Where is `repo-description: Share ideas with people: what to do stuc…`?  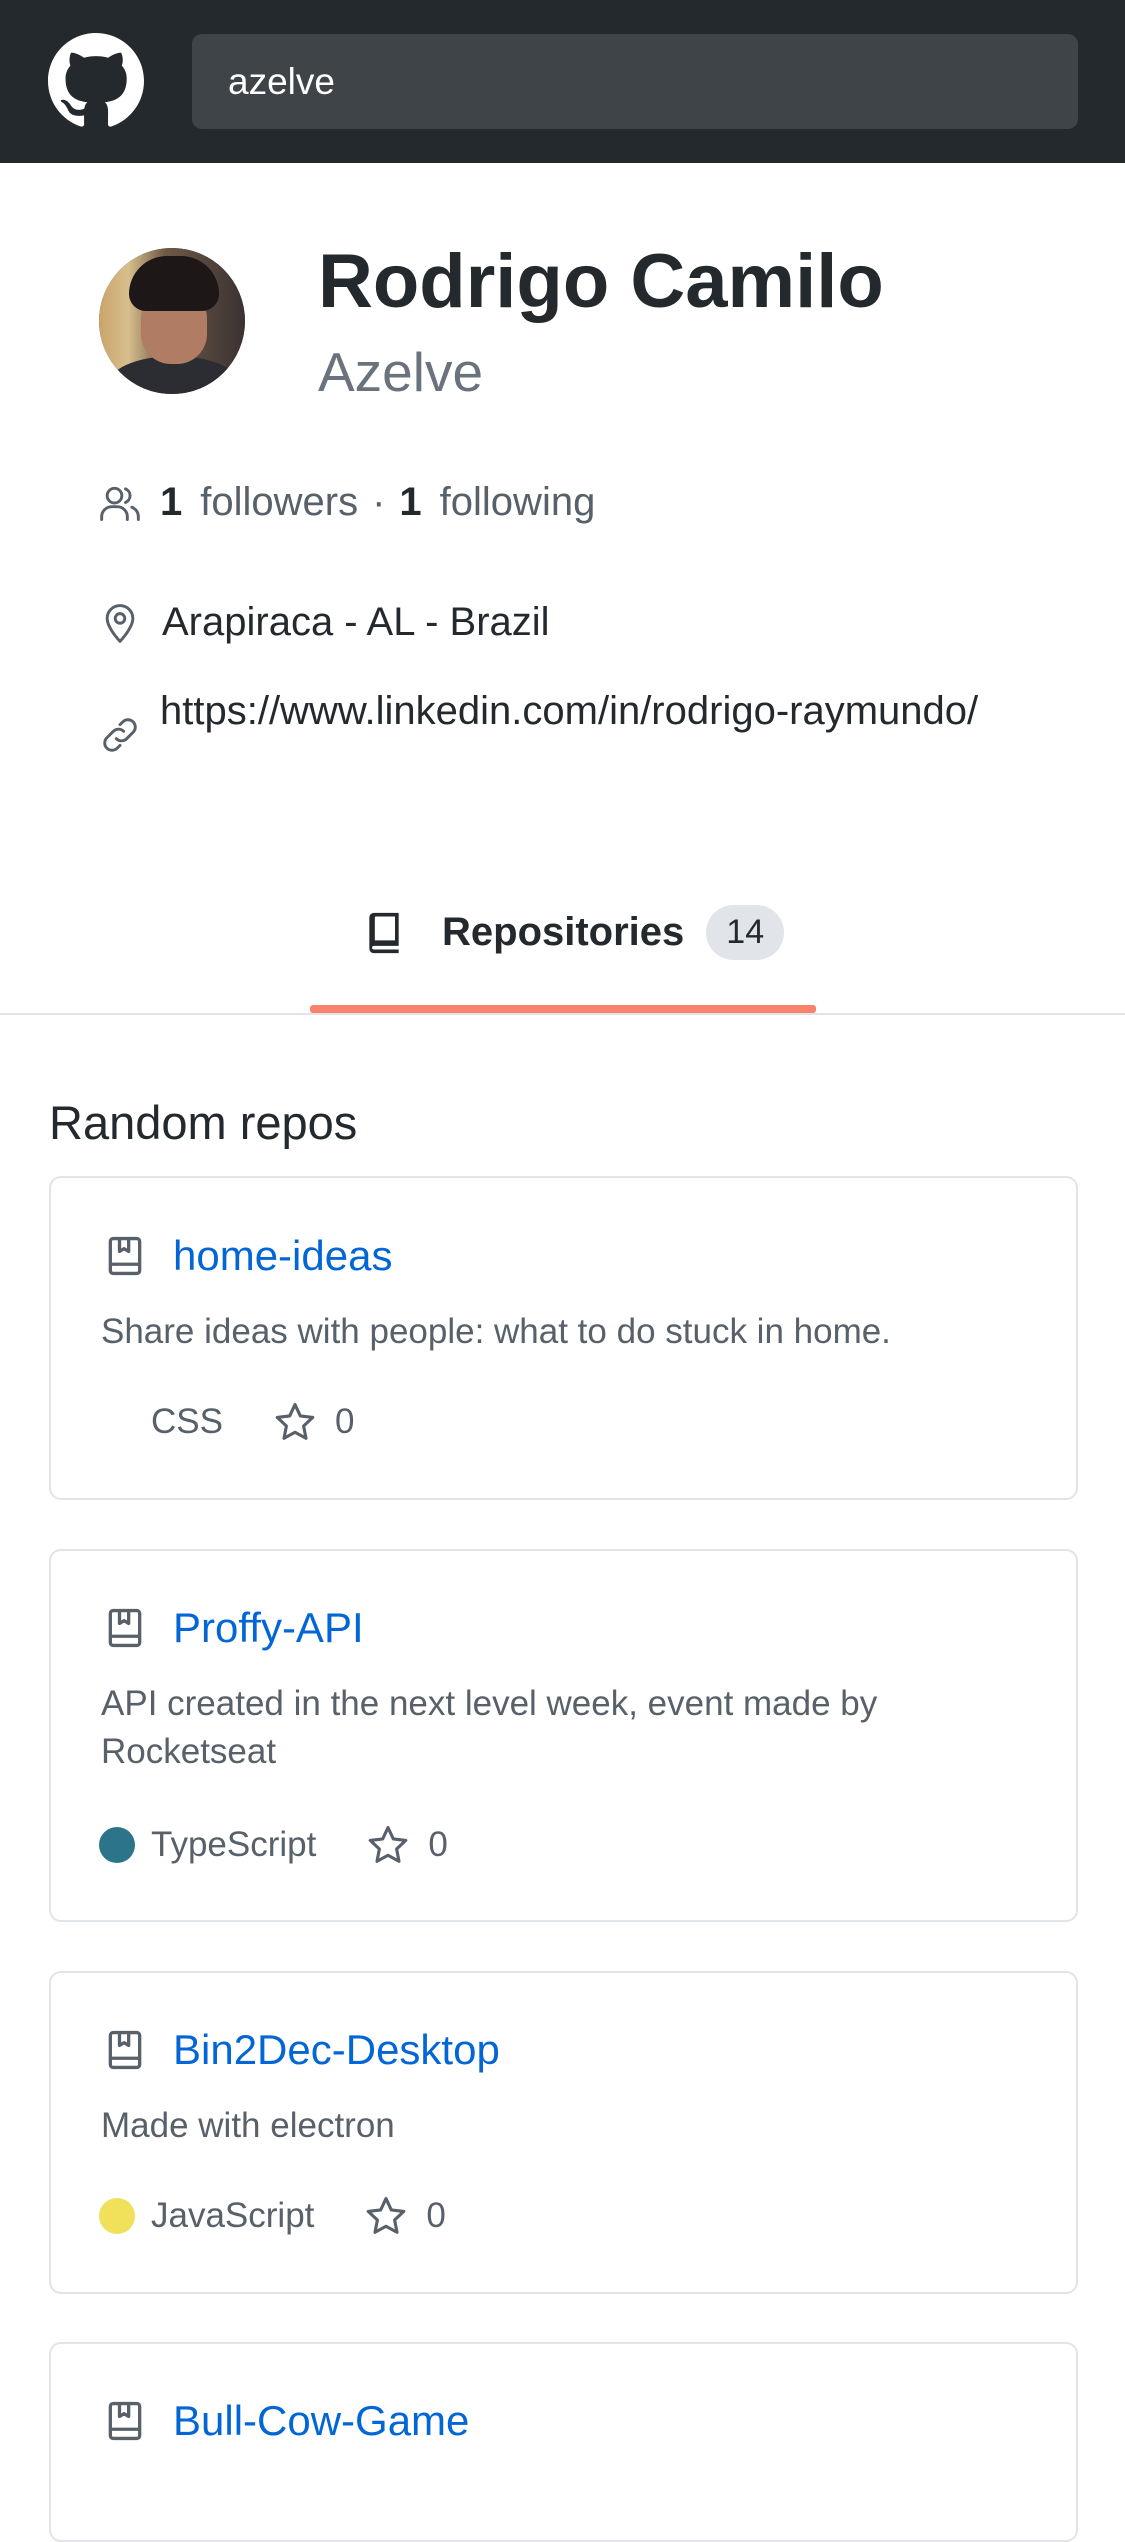
repo-description: Share ideas with people: what to do stuc… is located at coordinates (496, 1331).